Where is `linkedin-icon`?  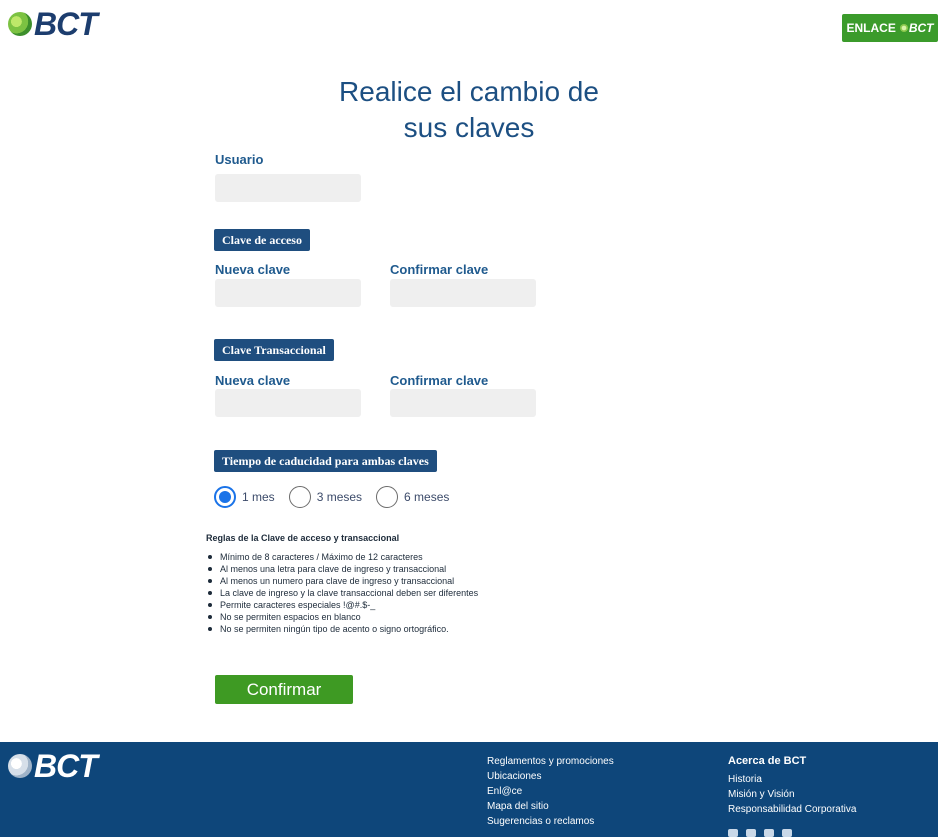 linkedin-icon is located at coordinates (751, 833).